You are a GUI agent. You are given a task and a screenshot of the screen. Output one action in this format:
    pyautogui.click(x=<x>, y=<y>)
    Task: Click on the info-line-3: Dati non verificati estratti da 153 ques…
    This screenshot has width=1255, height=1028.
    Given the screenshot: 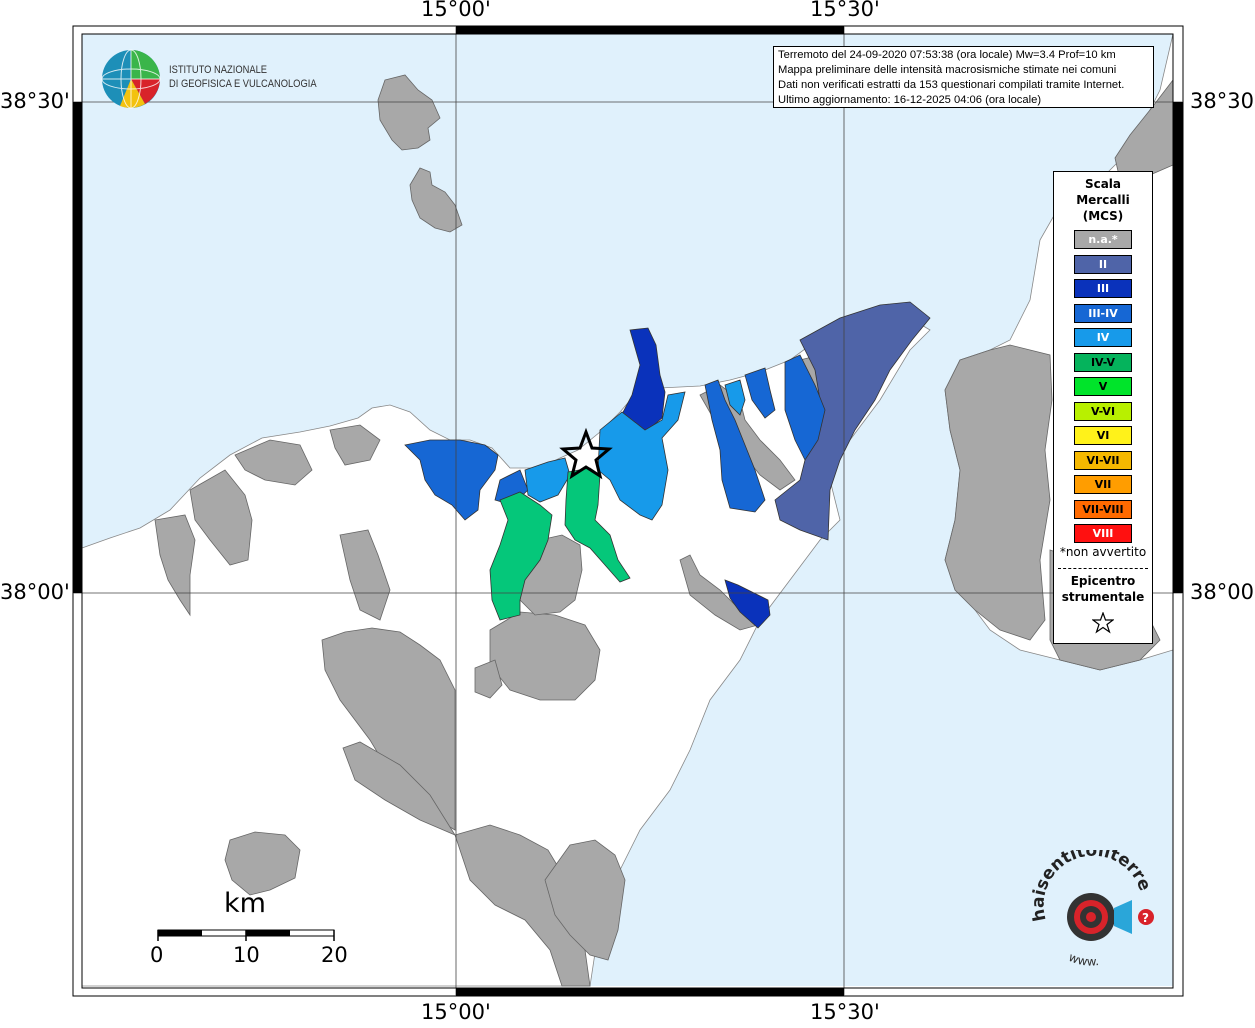 What is the action you would take?
    pyautogui.click(x=951, y=85)
    